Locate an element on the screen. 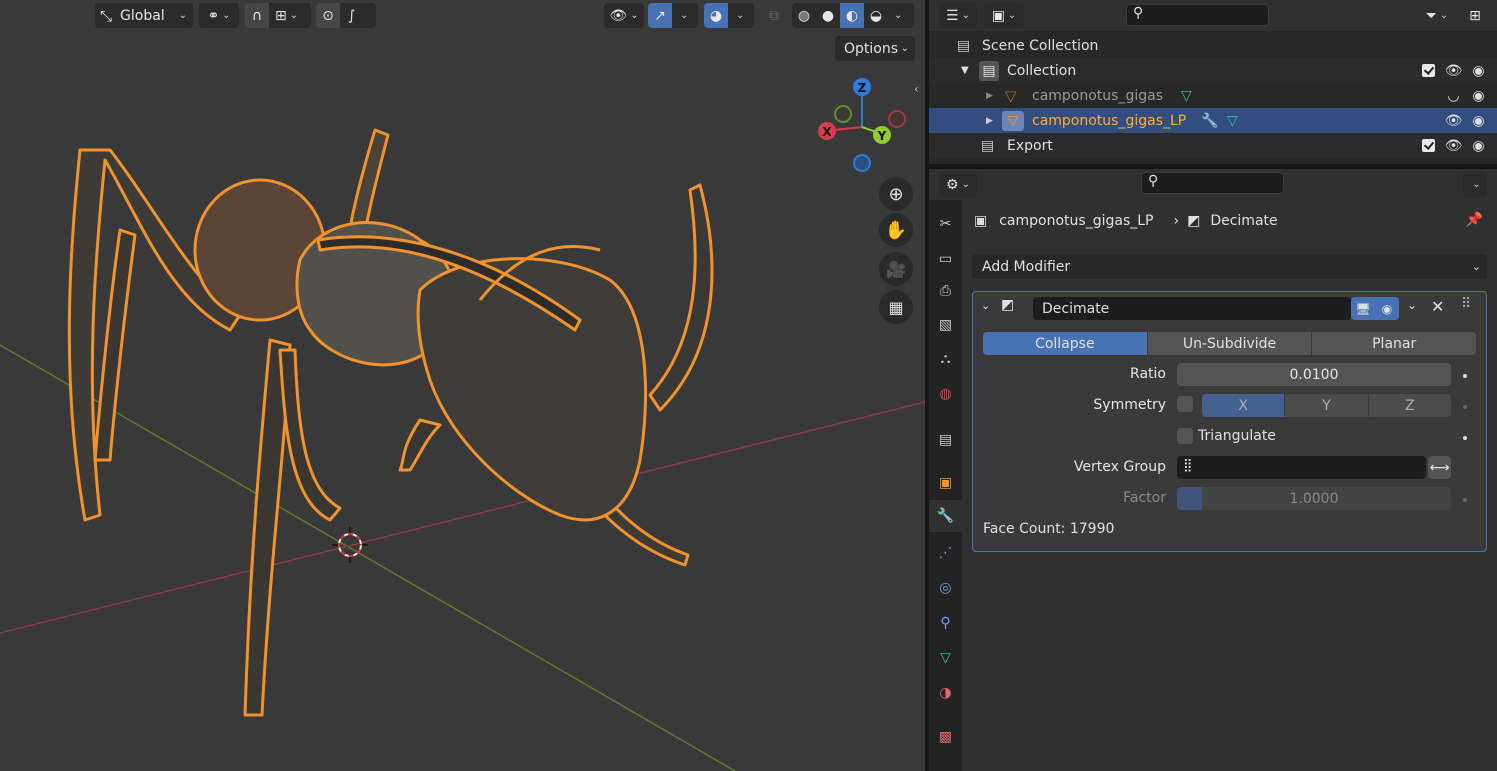 This screenshot has width=1497, height=771. material-preview-icon: ◐ is located at coordinates (852, 15).